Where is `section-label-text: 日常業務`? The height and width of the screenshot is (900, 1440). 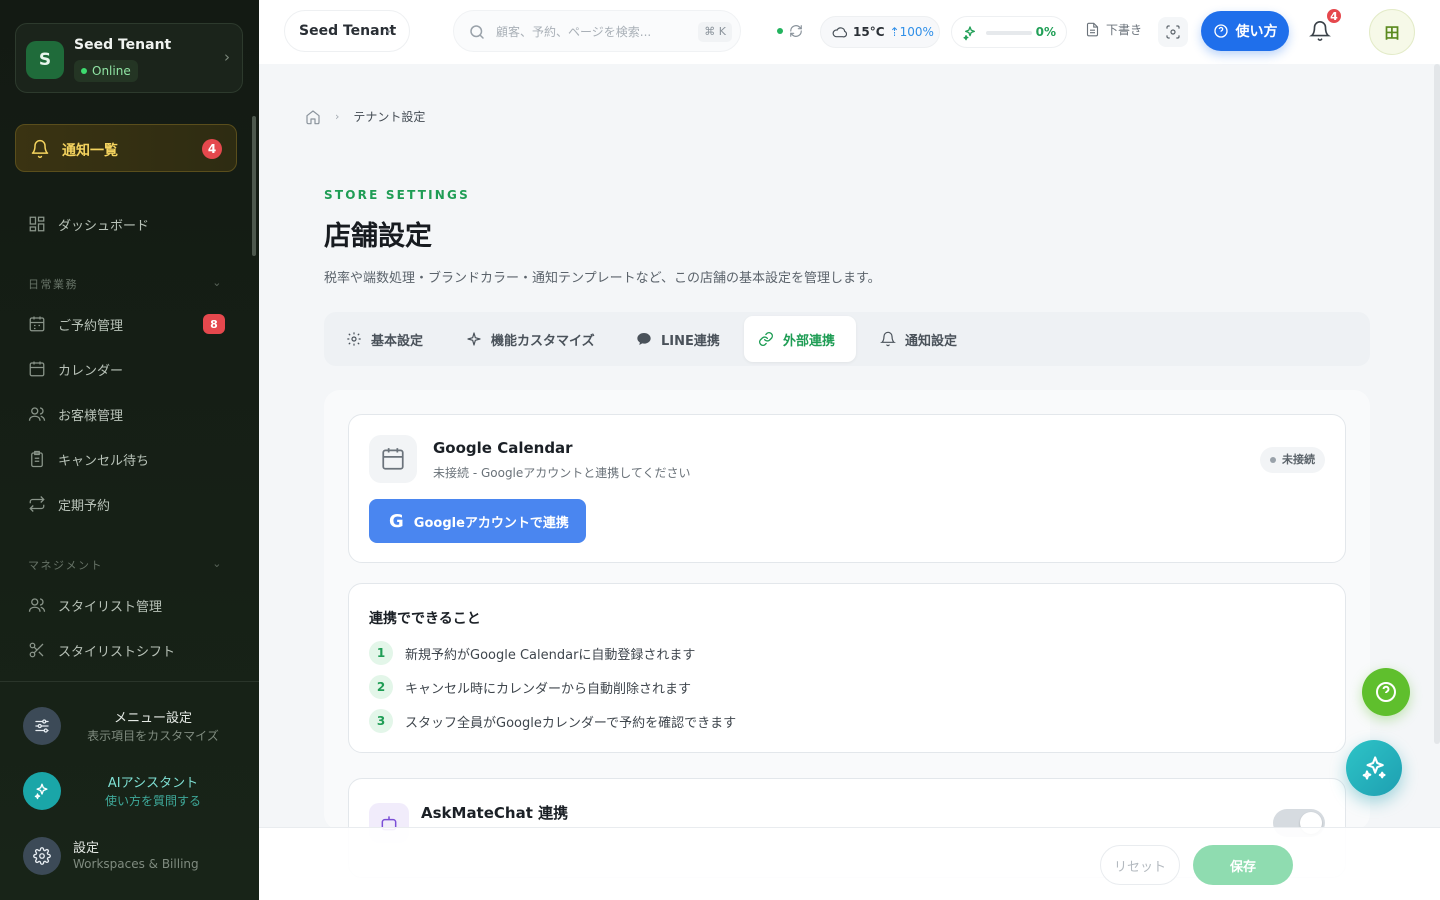
section-label-text: 日常業務 is located at coordinates (53, 284).